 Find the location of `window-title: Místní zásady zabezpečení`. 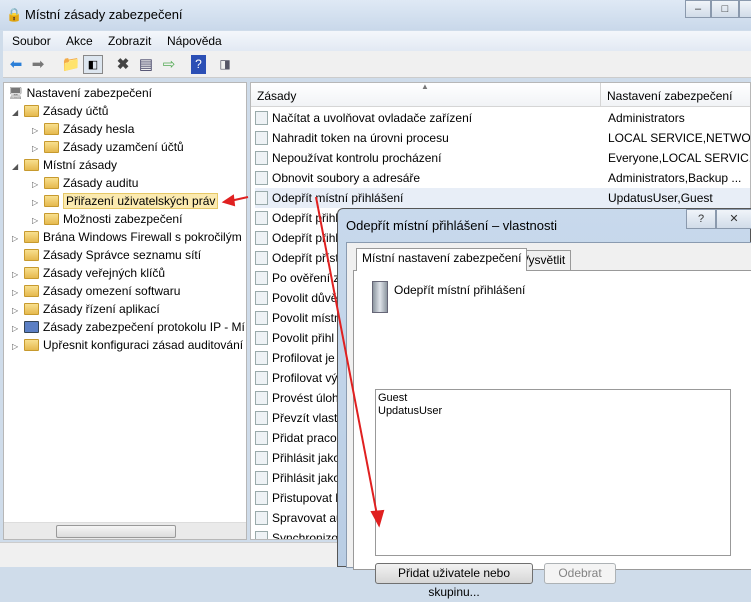

window-title: Místní zásady zabezpečení is located at coordinates (104, 14).